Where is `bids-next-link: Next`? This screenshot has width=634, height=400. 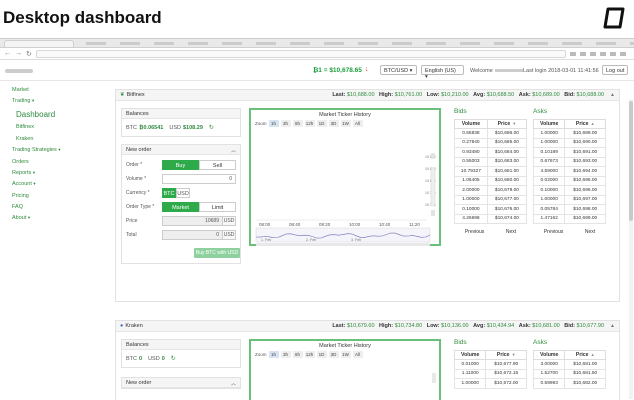 bids-next-link: Next is located at coordinates (511, 232).